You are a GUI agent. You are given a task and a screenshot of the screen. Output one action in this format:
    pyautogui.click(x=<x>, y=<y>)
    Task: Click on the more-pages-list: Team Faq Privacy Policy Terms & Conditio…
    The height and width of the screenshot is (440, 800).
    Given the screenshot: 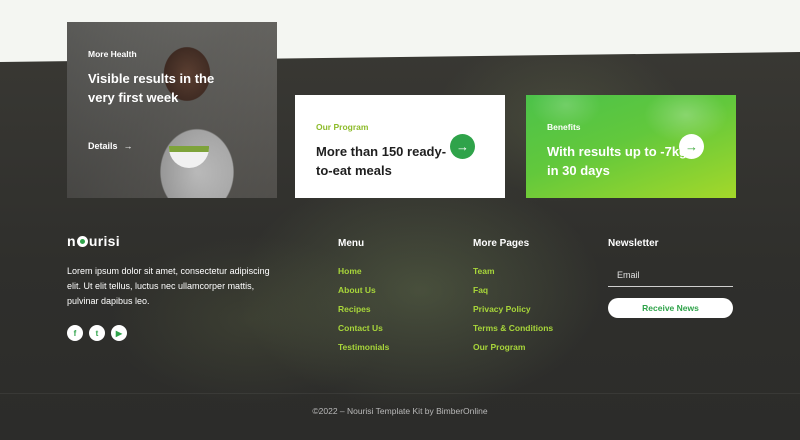 What is the action you would take?
    pyautogui.click(x=513, y=313)
    